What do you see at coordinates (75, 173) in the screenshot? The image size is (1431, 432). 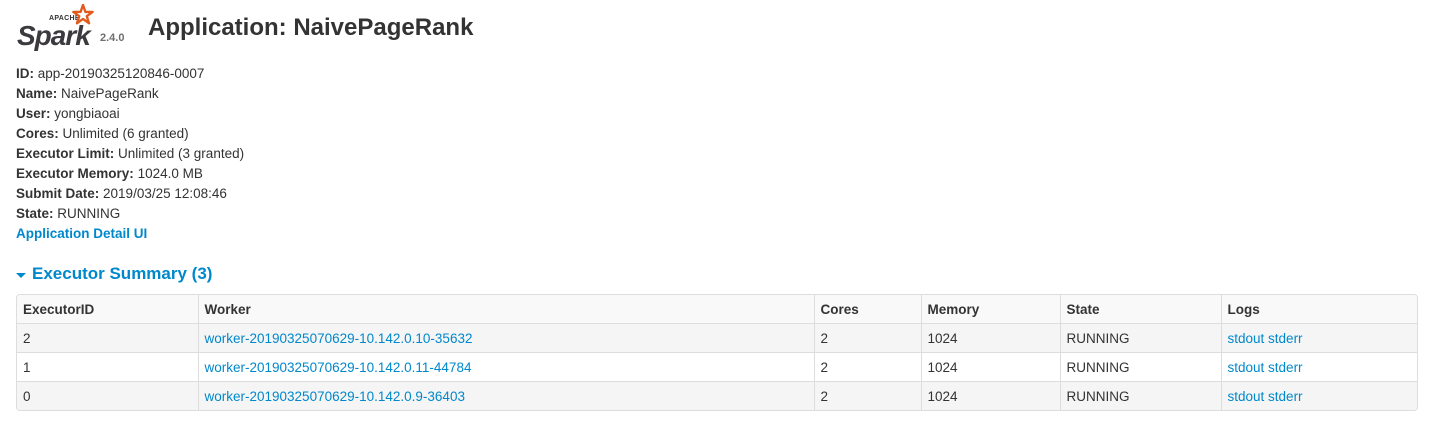 I see `info-label: Executor Memory:` at bounding box center [75, 173].